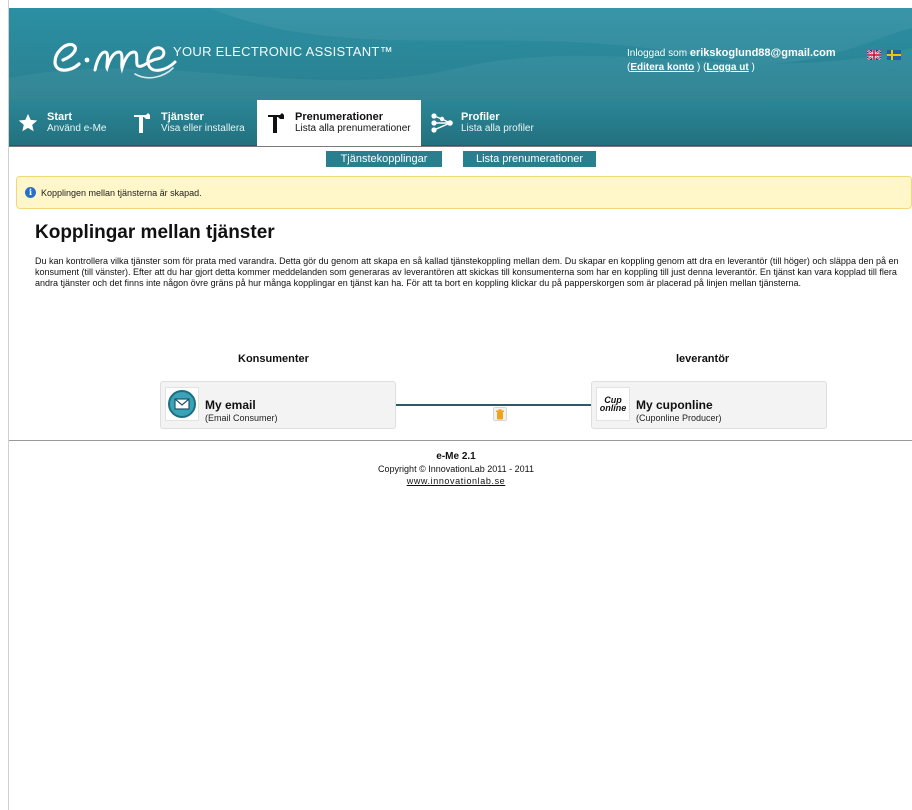 The width and height of the screenshot is (912, 810). Describe the element at coordinates (60, 117) in the screenshot. I see `nav-title: Start` at that location.